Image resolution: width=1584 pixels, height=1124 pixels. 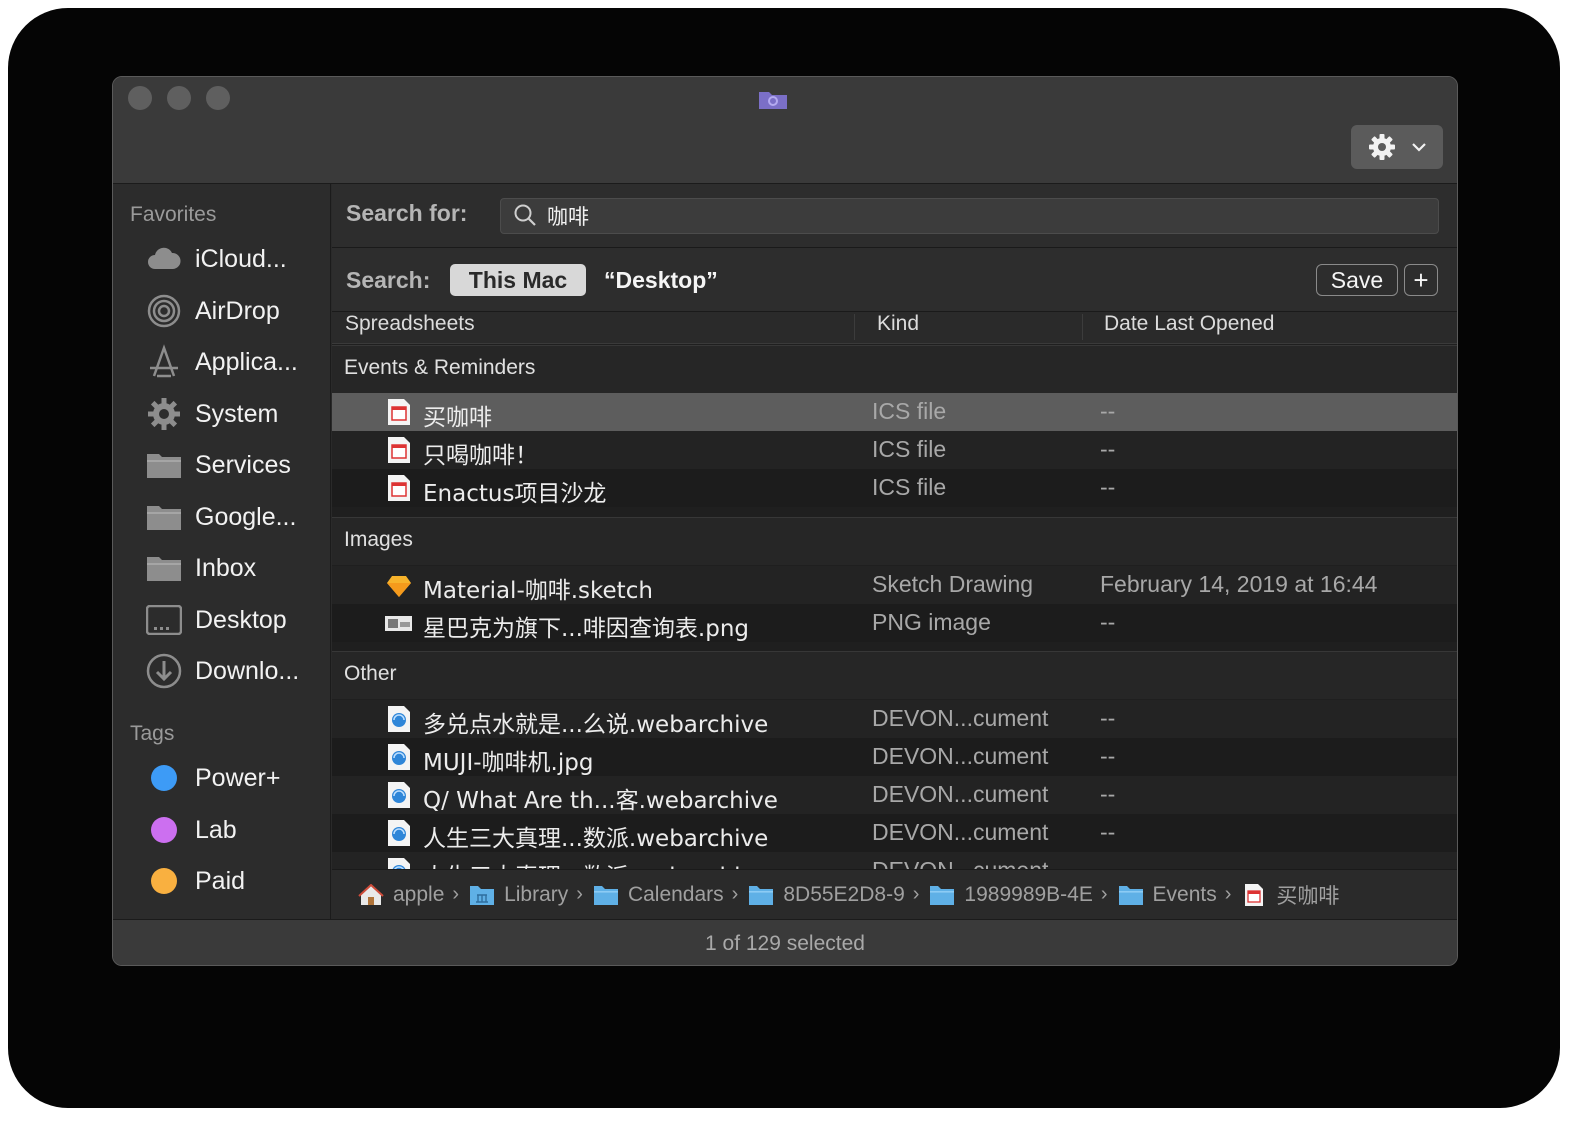 I want to click on column-name-header: Spreadsheets, so click(x=410, y=324).